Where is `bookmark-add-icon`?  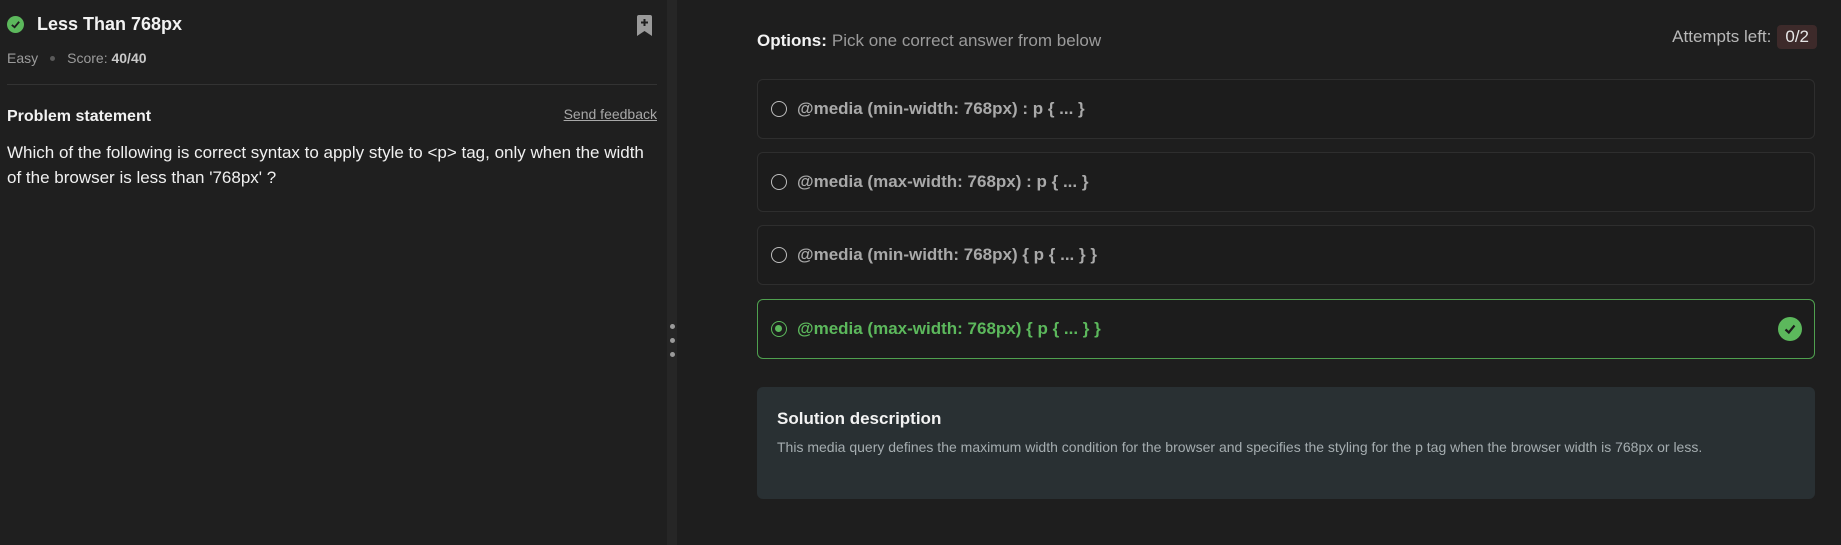
bookmark-add-icon is located at coordinates (644, 25).